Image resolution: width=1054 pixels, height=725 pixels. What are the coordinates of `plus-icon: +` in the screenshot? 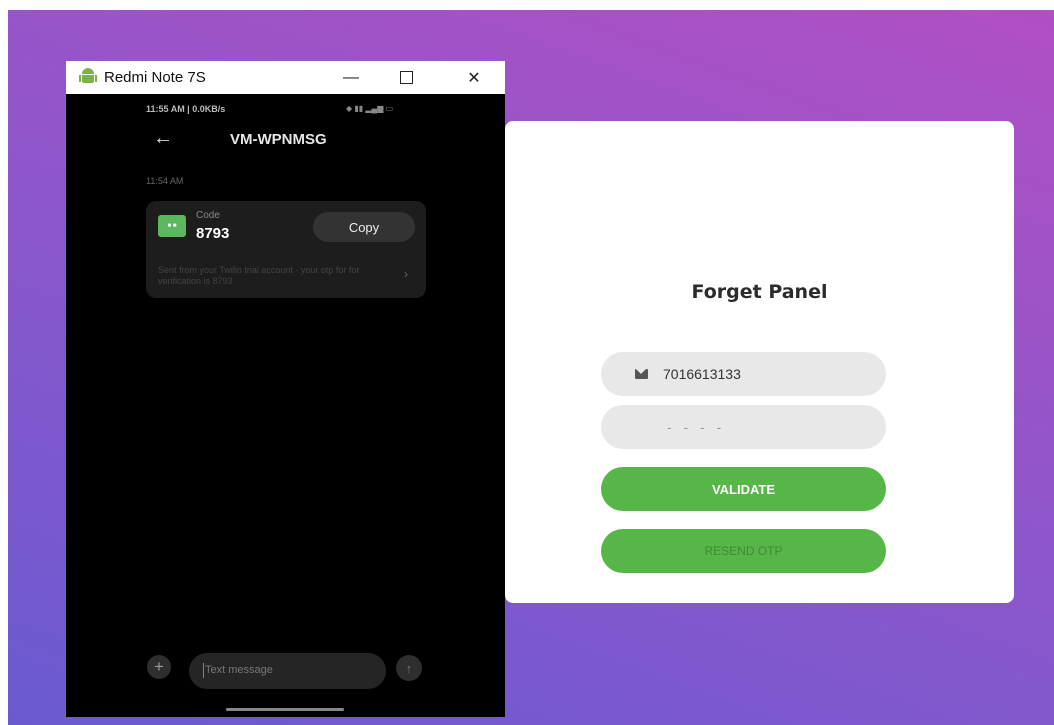 It's located at (159, 667).